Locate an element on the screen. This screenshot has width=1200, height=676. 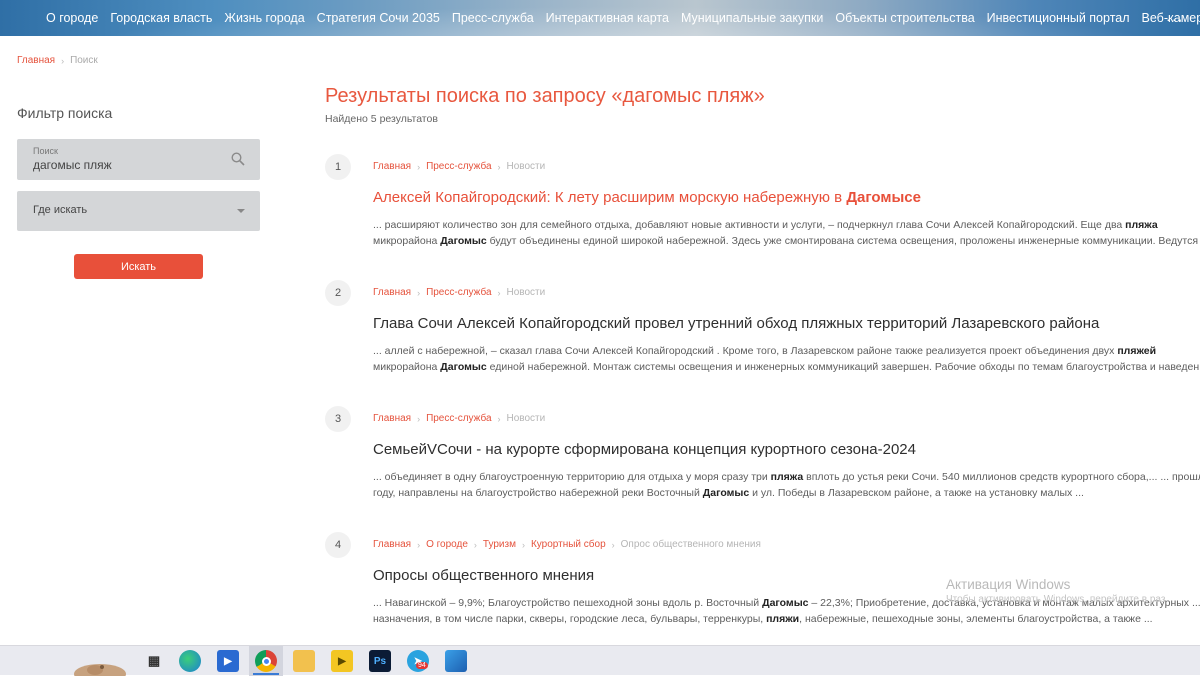
search-field-label: Поиск is located at coordinates (45, 151).